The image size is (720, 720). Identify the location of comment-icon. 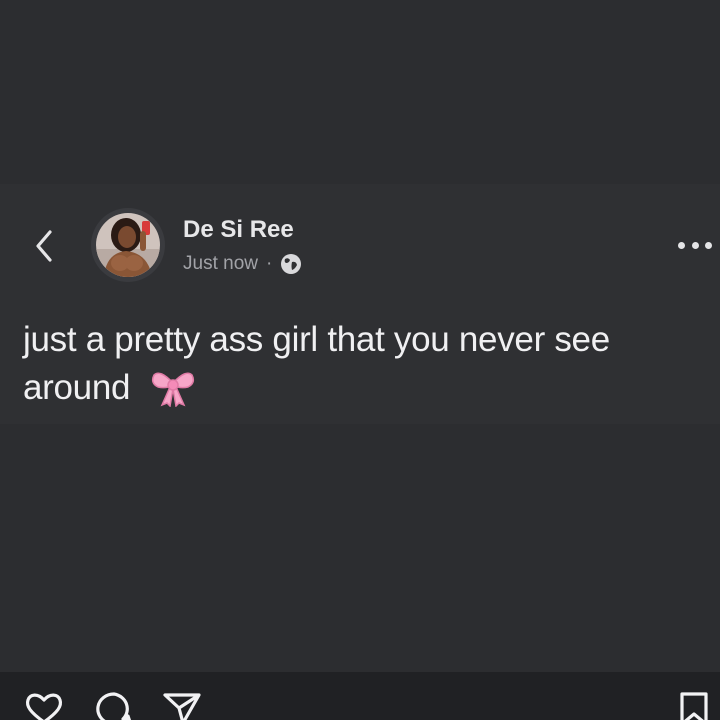
(114, 706).